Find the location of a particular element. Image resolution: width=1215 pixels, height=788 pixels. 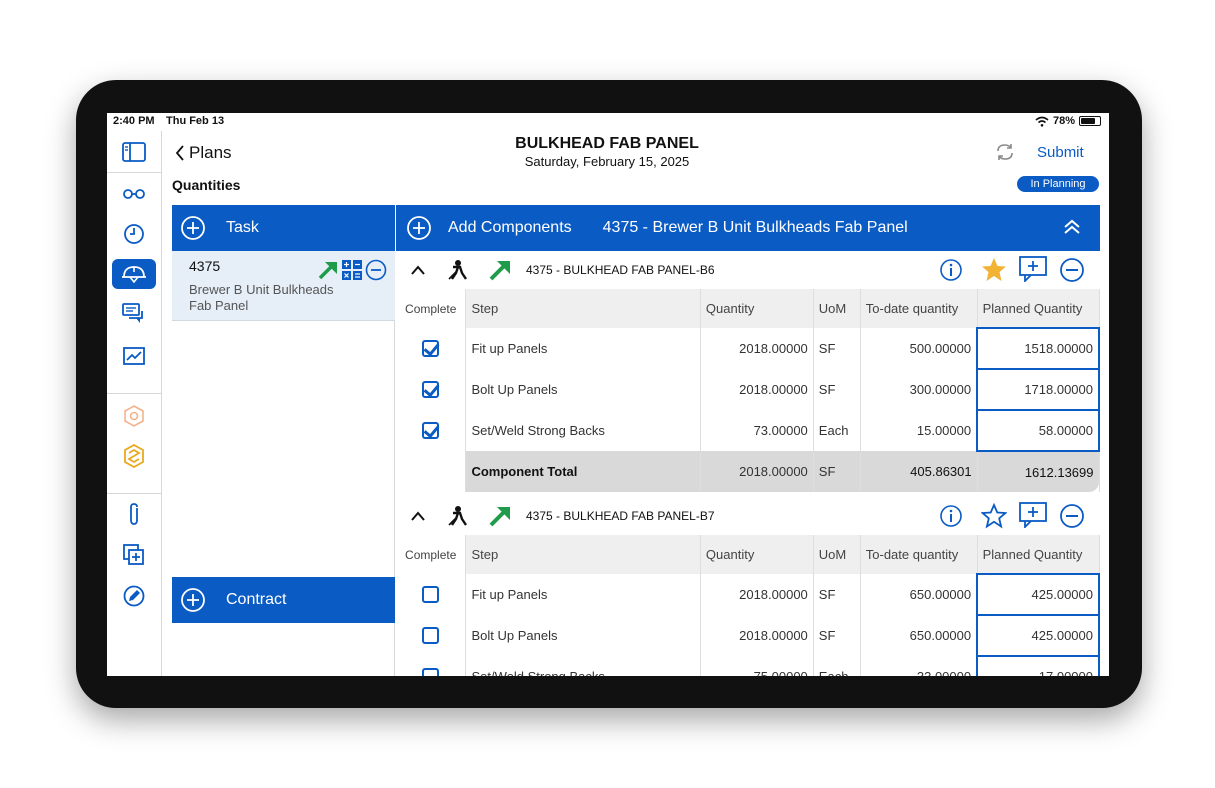

page-subtitle: Saturday, February 15, 2025 is located at coordinates (607, 161).